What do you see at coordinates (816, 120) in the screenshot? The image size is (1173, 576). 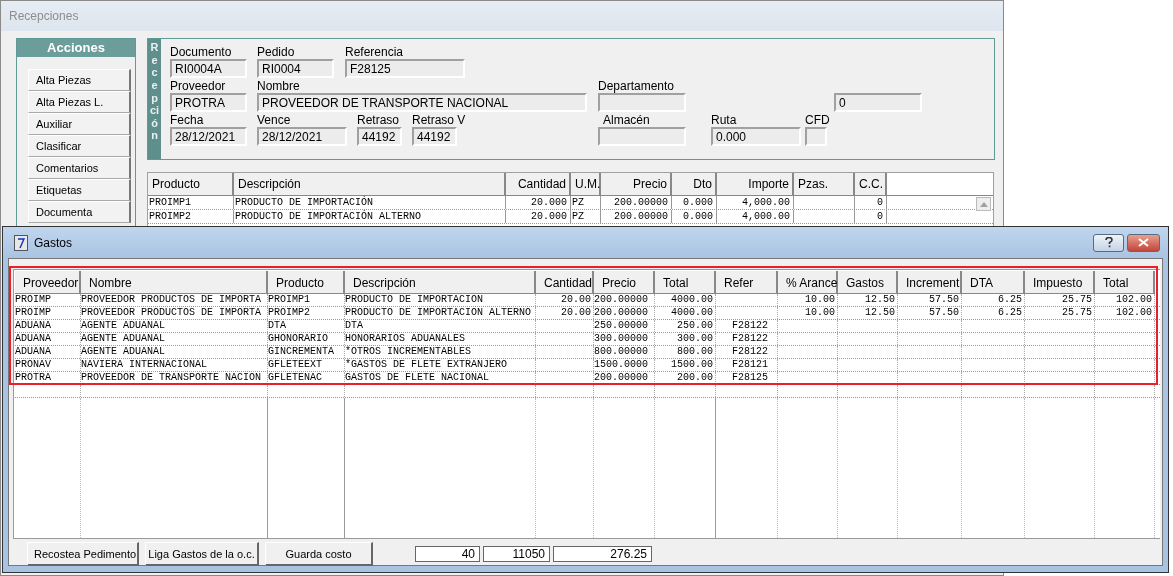 I see `field-label: CFD` at bounding box center [816, 120].